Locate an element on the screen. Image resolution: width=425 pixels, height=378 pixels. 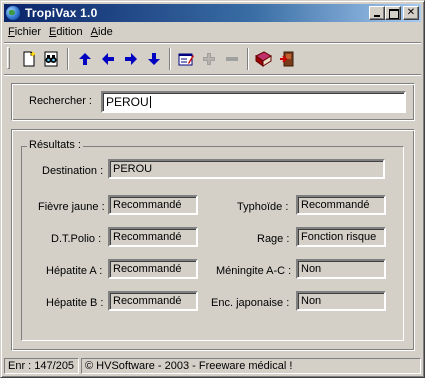
arrow-right-icon is located at coordinates (131, 59).